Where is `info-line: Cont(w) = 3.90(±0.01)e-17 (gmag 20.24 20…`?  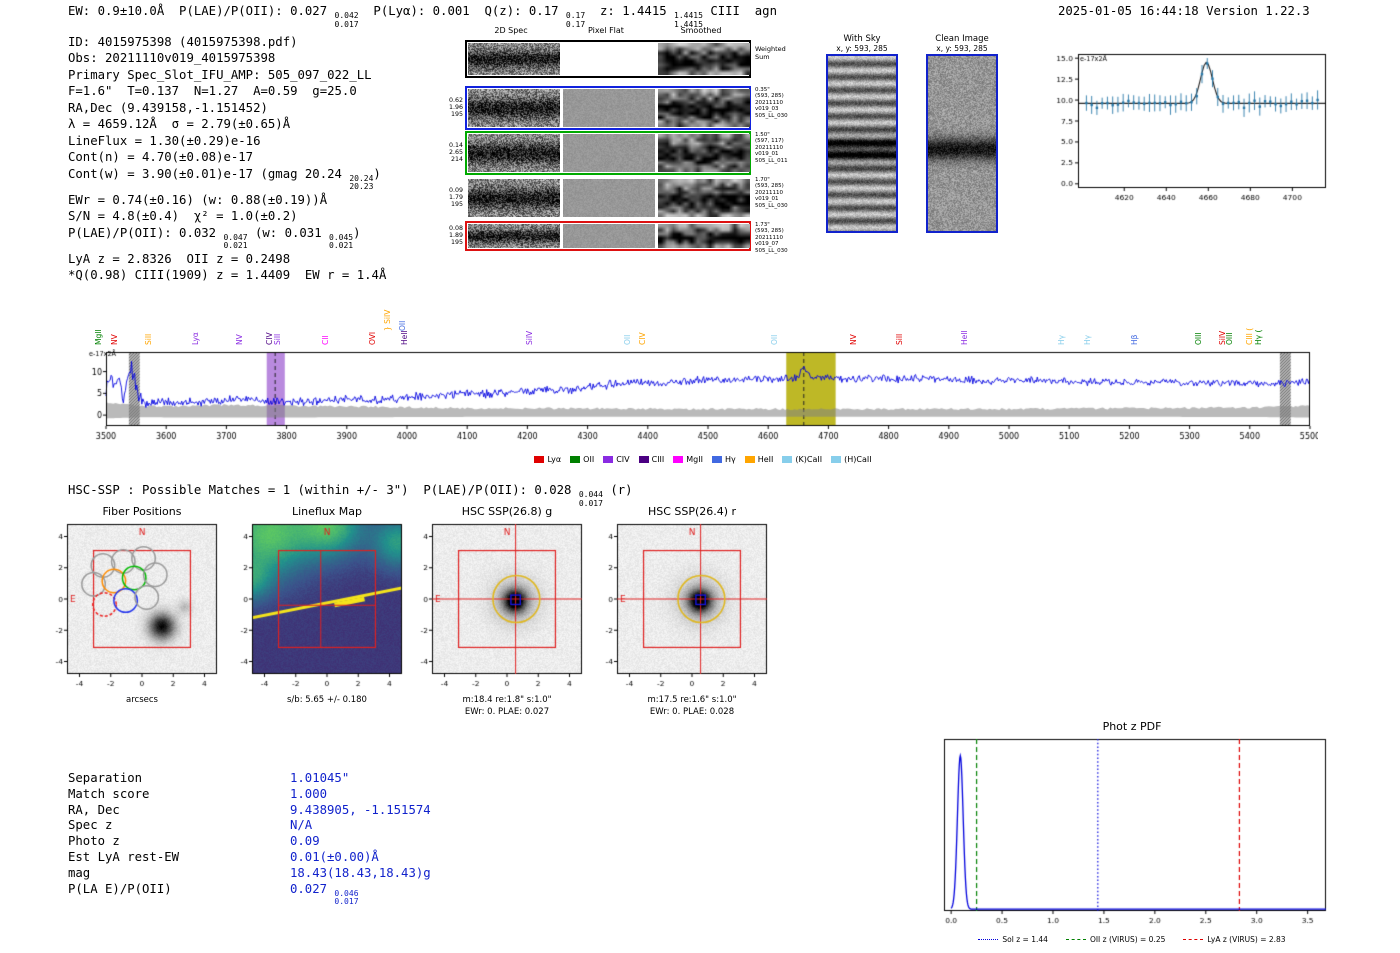 info-line: Cont(w) = 3.90(±0.01)e-17 (gmag 20.24 20… is located at coordinates (227, 179).